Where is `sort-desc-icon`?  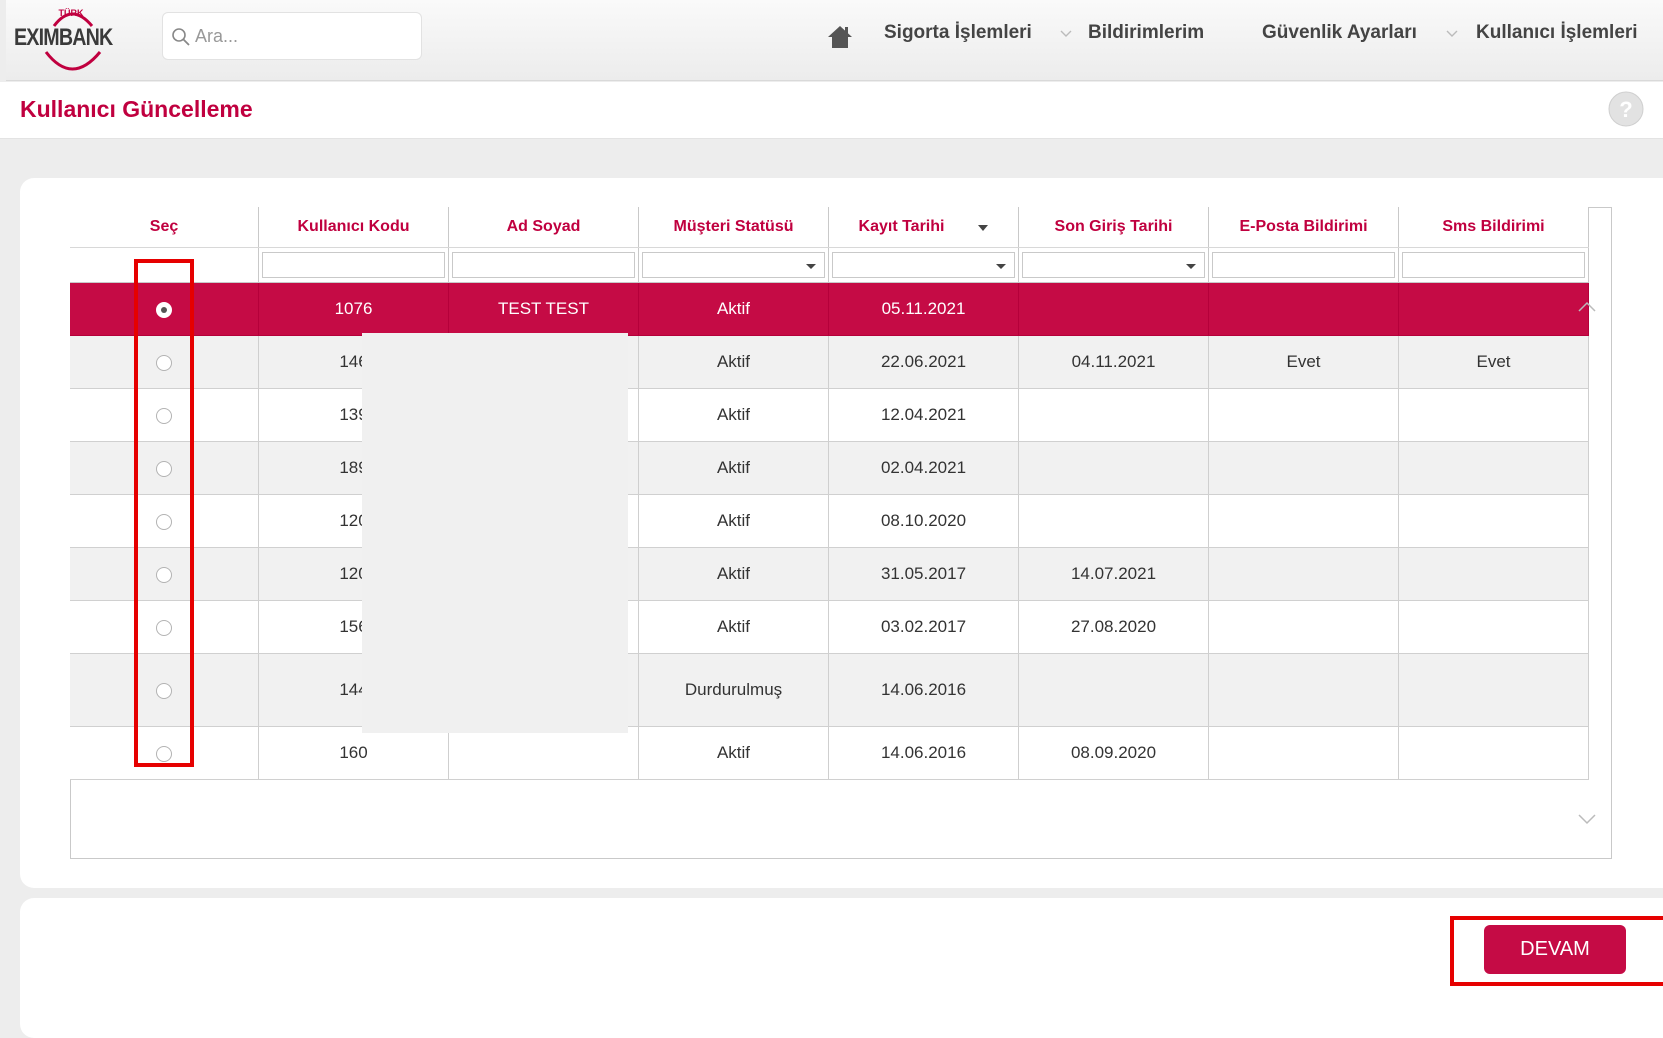
sort-desc-icon is located at coordinates (983, 228).